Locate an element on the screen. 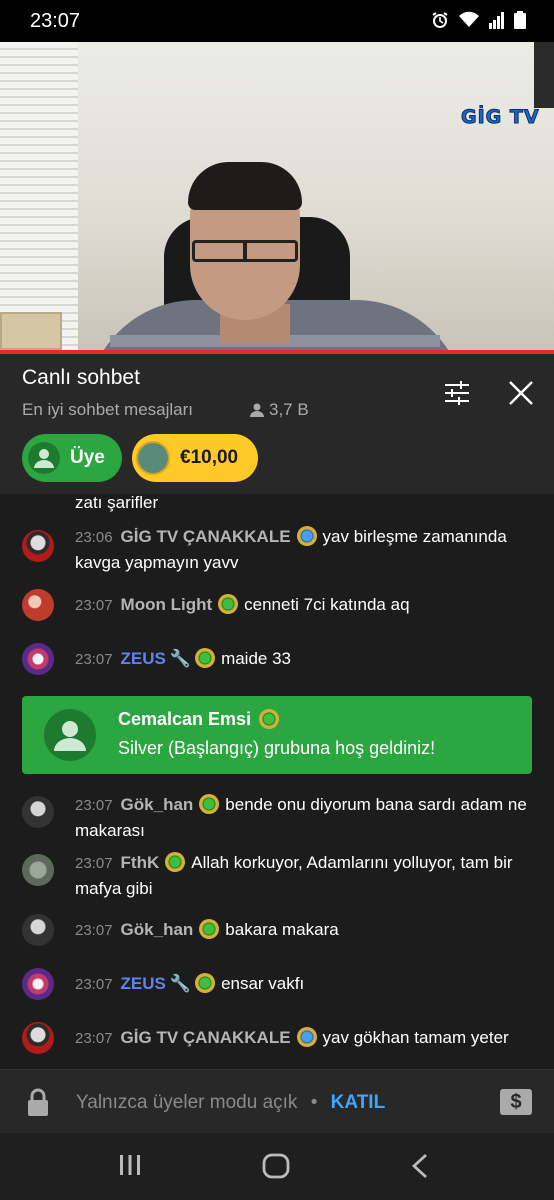  member-author: Cemalcan Emsi is located at coordinates (184, 719).